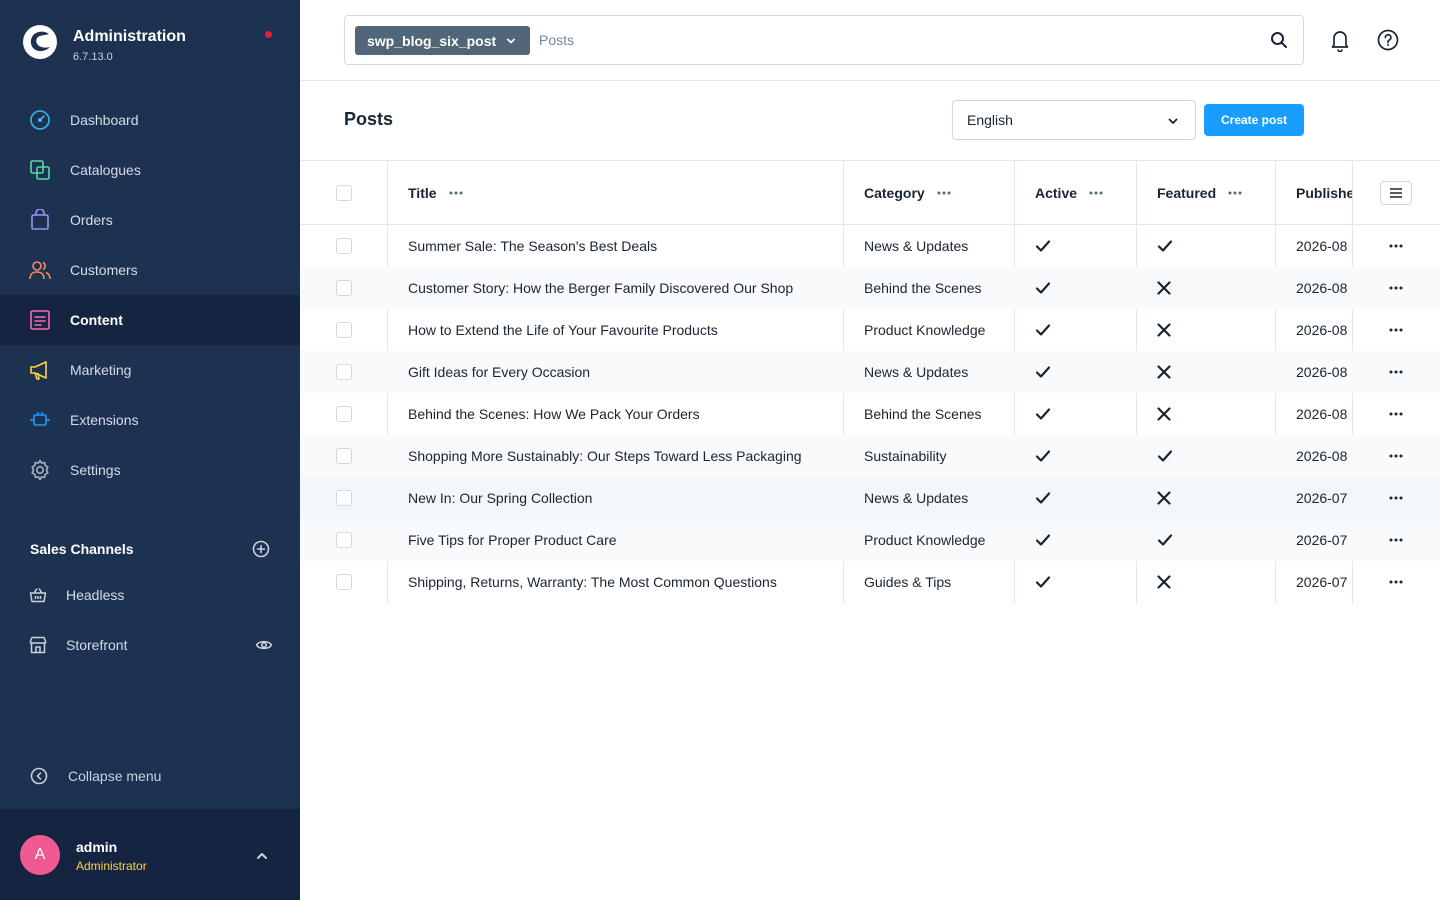 The width and height of the screenshot is (1440, 900). Describe the element at coordinates (150, 420) in the screenshot. I see `nav-item-extensions: Extensions` at that location.